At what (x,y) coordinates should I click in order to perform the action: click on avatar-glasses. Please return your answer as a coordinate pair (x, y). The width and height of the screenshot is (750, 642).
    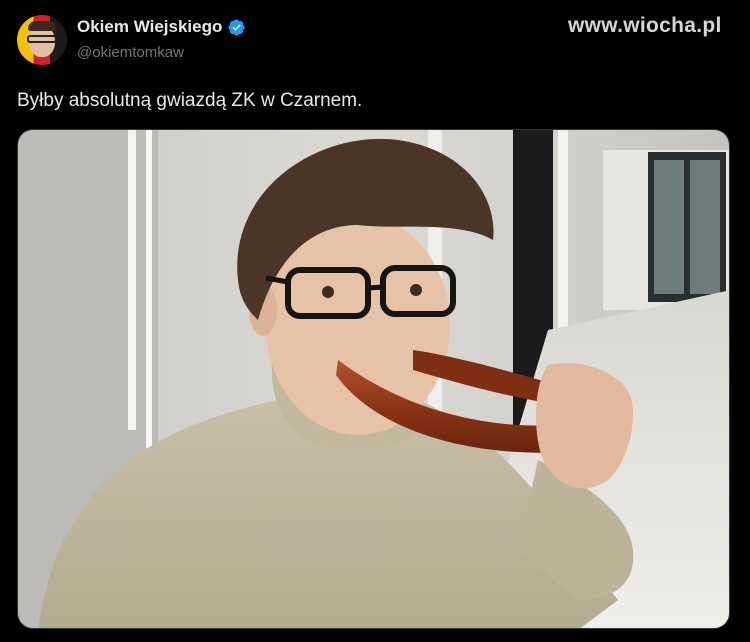
    Looking at the image, I should click on (42, 39).